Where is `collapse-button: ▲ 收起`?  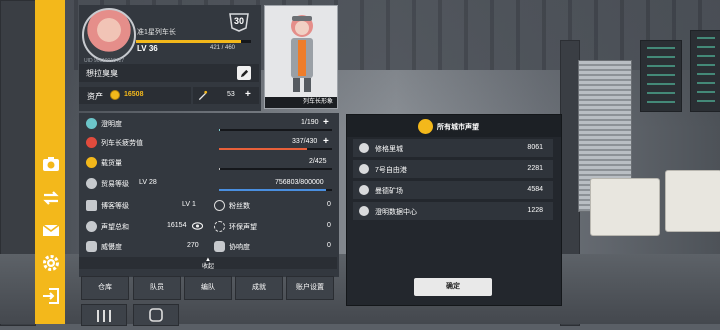
collapse-button: ▲ 收起 is located at coordinates (208, 263).